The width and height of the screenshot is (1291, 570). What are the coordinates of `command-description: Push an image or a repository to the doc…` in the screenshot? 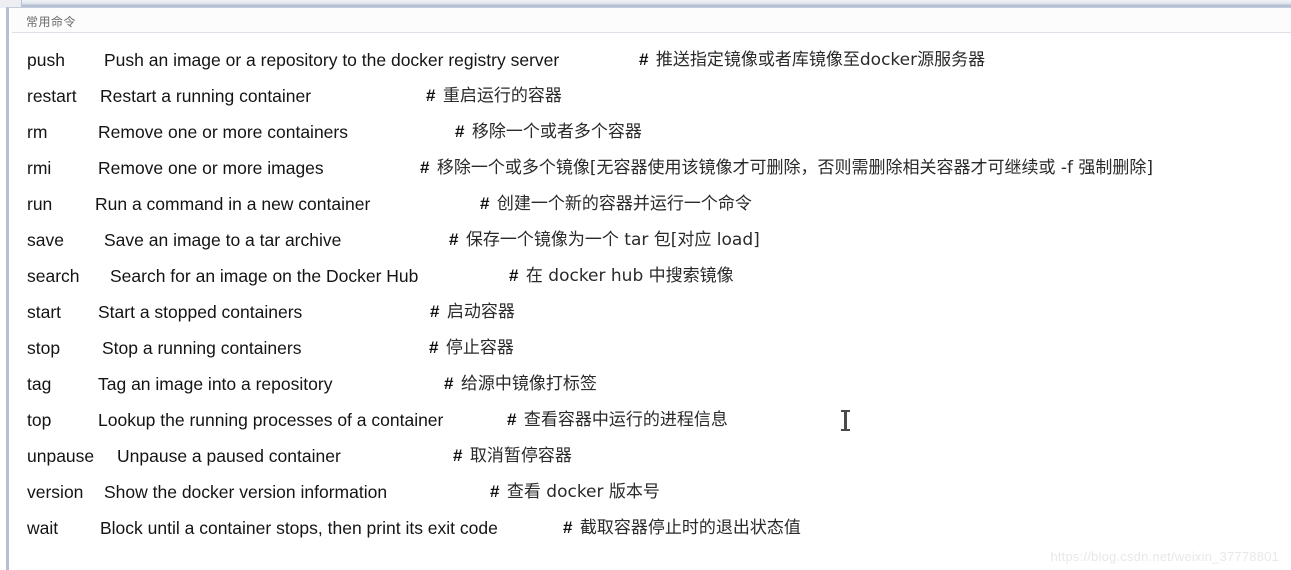 It's located at (332, 60).